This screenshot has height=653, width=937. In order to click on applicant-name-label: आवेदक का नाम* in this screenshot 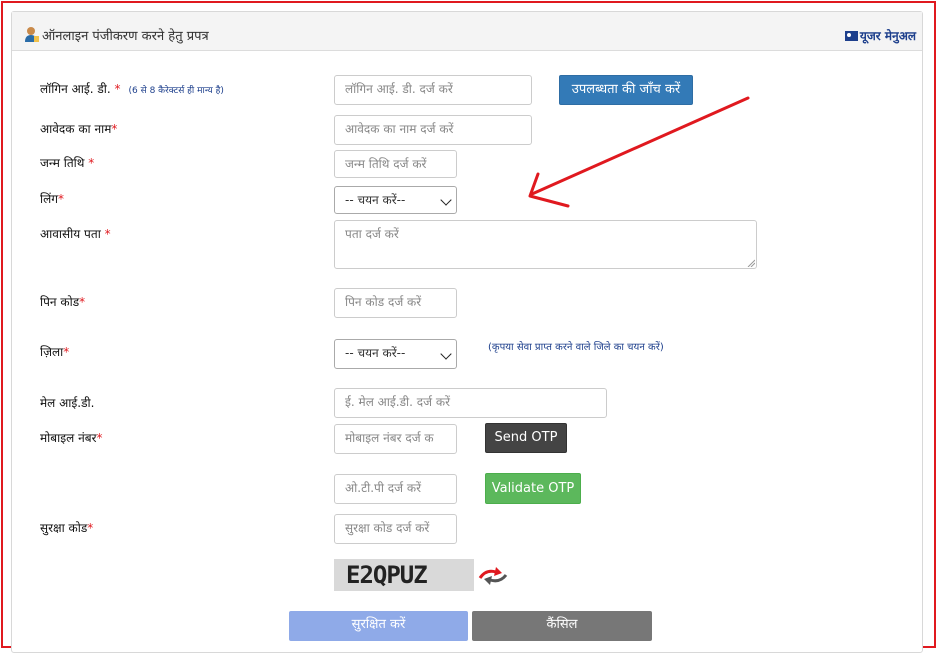, I will do `click(78, 128)`.